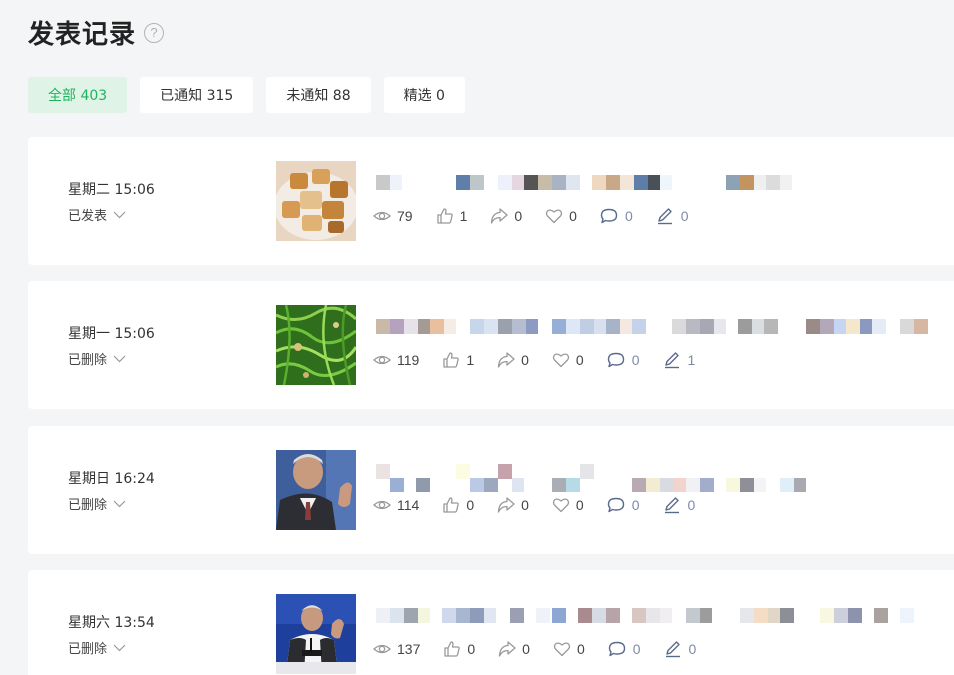 The height and width of the screenshot is (675, 954). What do you see at coordinates (396, 649) in the screenshot?
I see `views-stat: 137` at bounding box center [396, 649].